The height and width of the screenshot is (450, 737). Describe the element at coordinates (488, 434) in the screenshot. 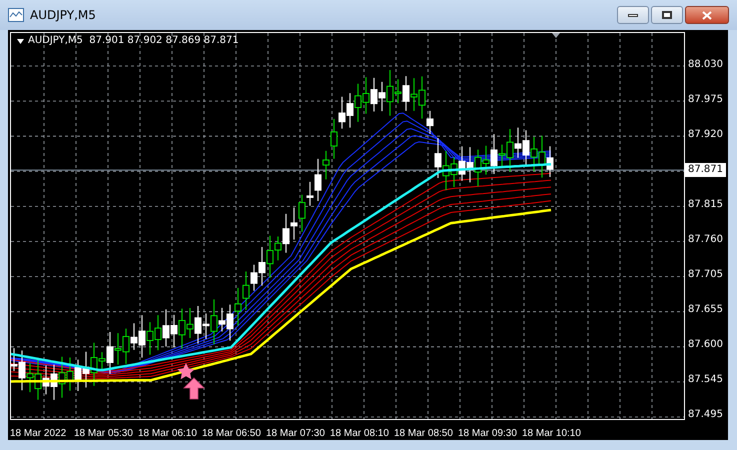

I see `time-axis-label: 18 Mar 09:30` at that location.